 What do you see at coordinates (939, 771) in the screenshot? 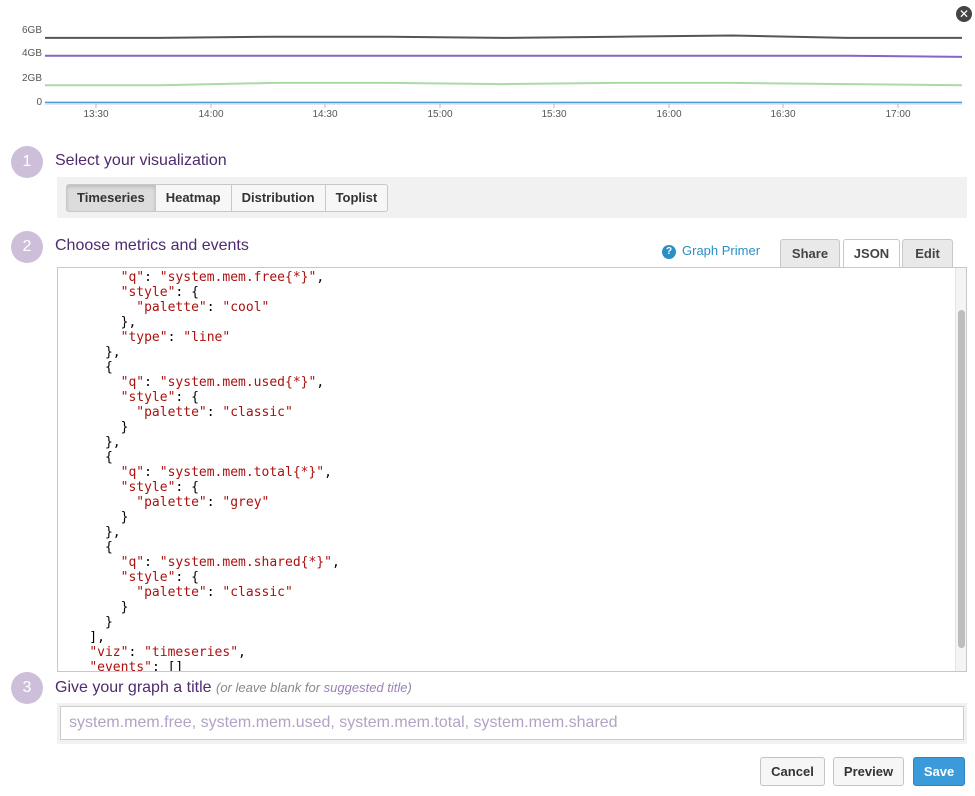
I see `save-button: Save` at bounding box center [939, 771].